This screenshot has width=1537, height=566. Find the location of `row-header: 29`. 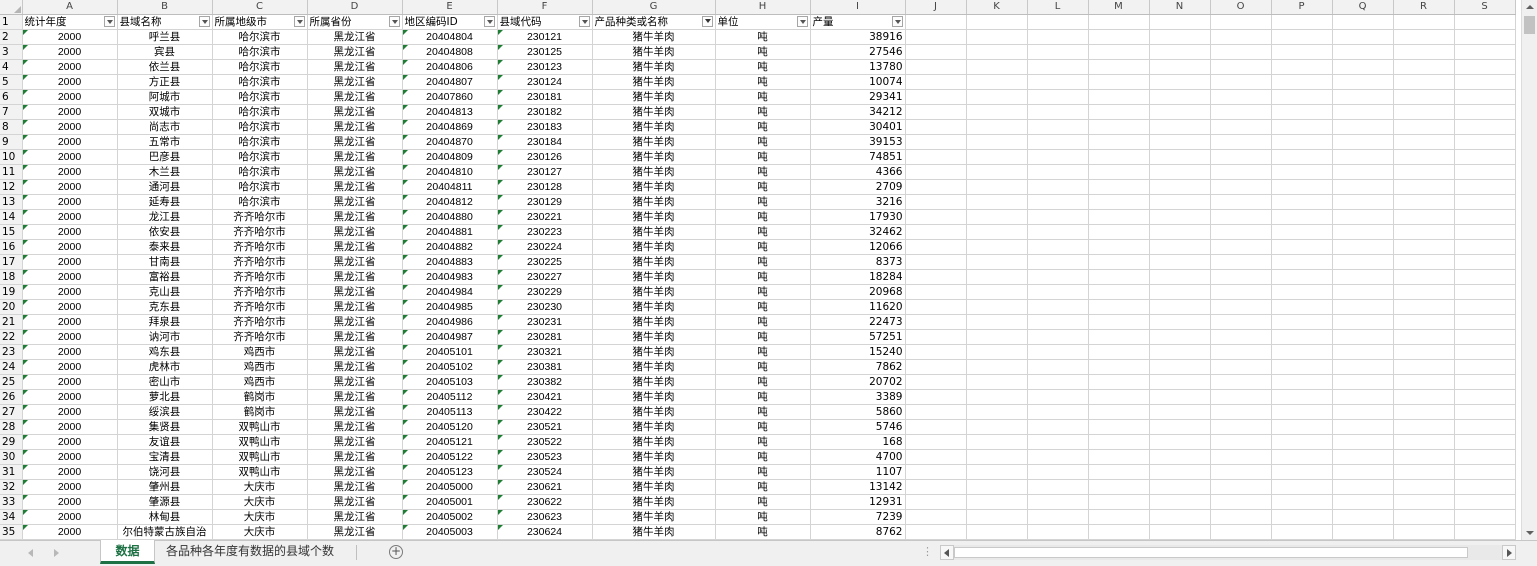

row-header: 29 is located at coordinates (11, 442).